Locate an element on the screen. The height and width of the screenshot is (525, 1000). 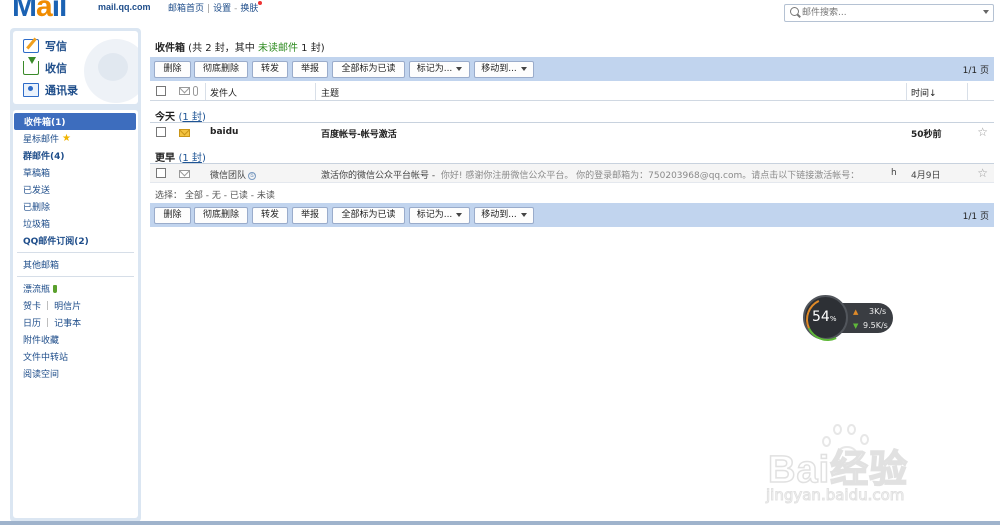
folder-starred: 星标邮件 ★ is located at coordinates (75, 138).